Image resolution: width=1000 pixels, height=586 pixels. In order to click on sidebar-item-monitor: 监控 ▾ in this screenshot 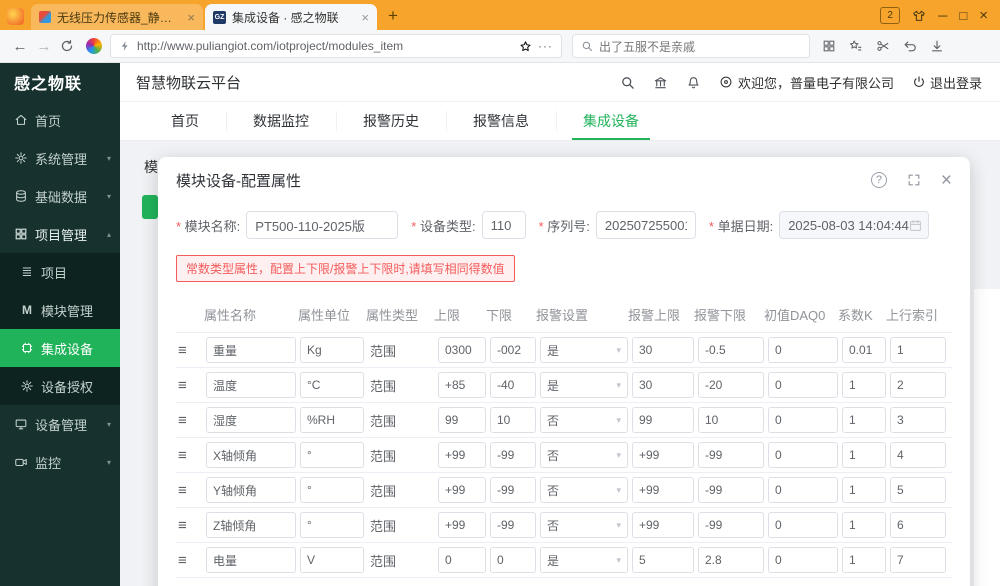, I will do `click(60, 462)`.